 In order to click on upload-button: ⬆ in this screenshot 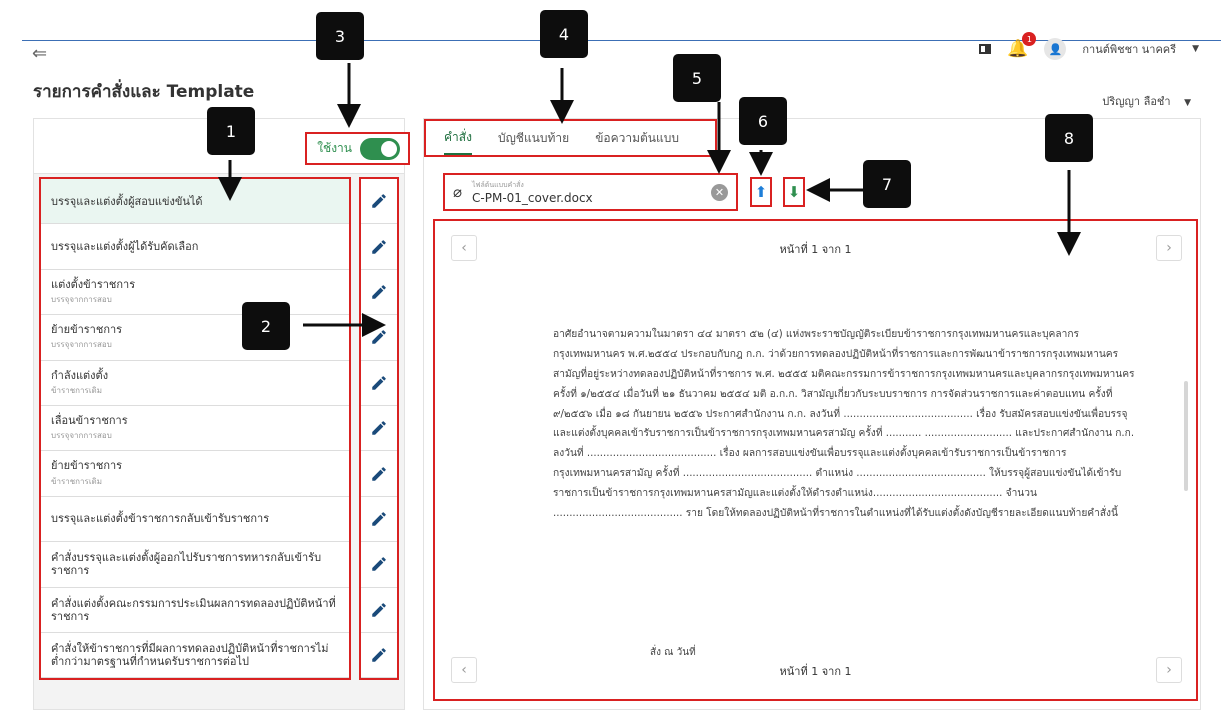, I will do `click(761, 192)`.